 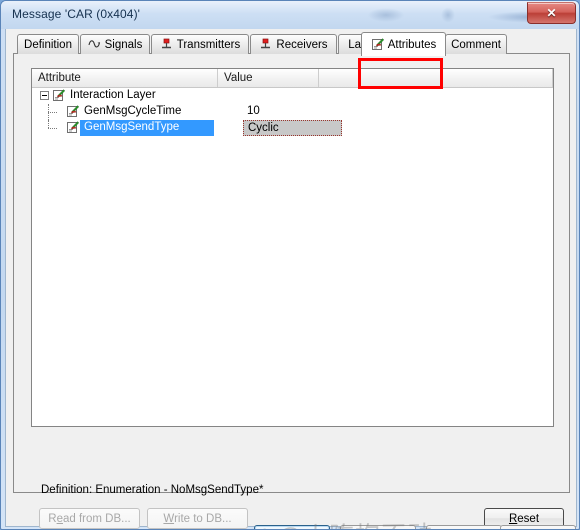 What do you see at coordinates (253, 111) in the screenshot?
I see `attribute-value: 10` at bounding box center [253, 111].